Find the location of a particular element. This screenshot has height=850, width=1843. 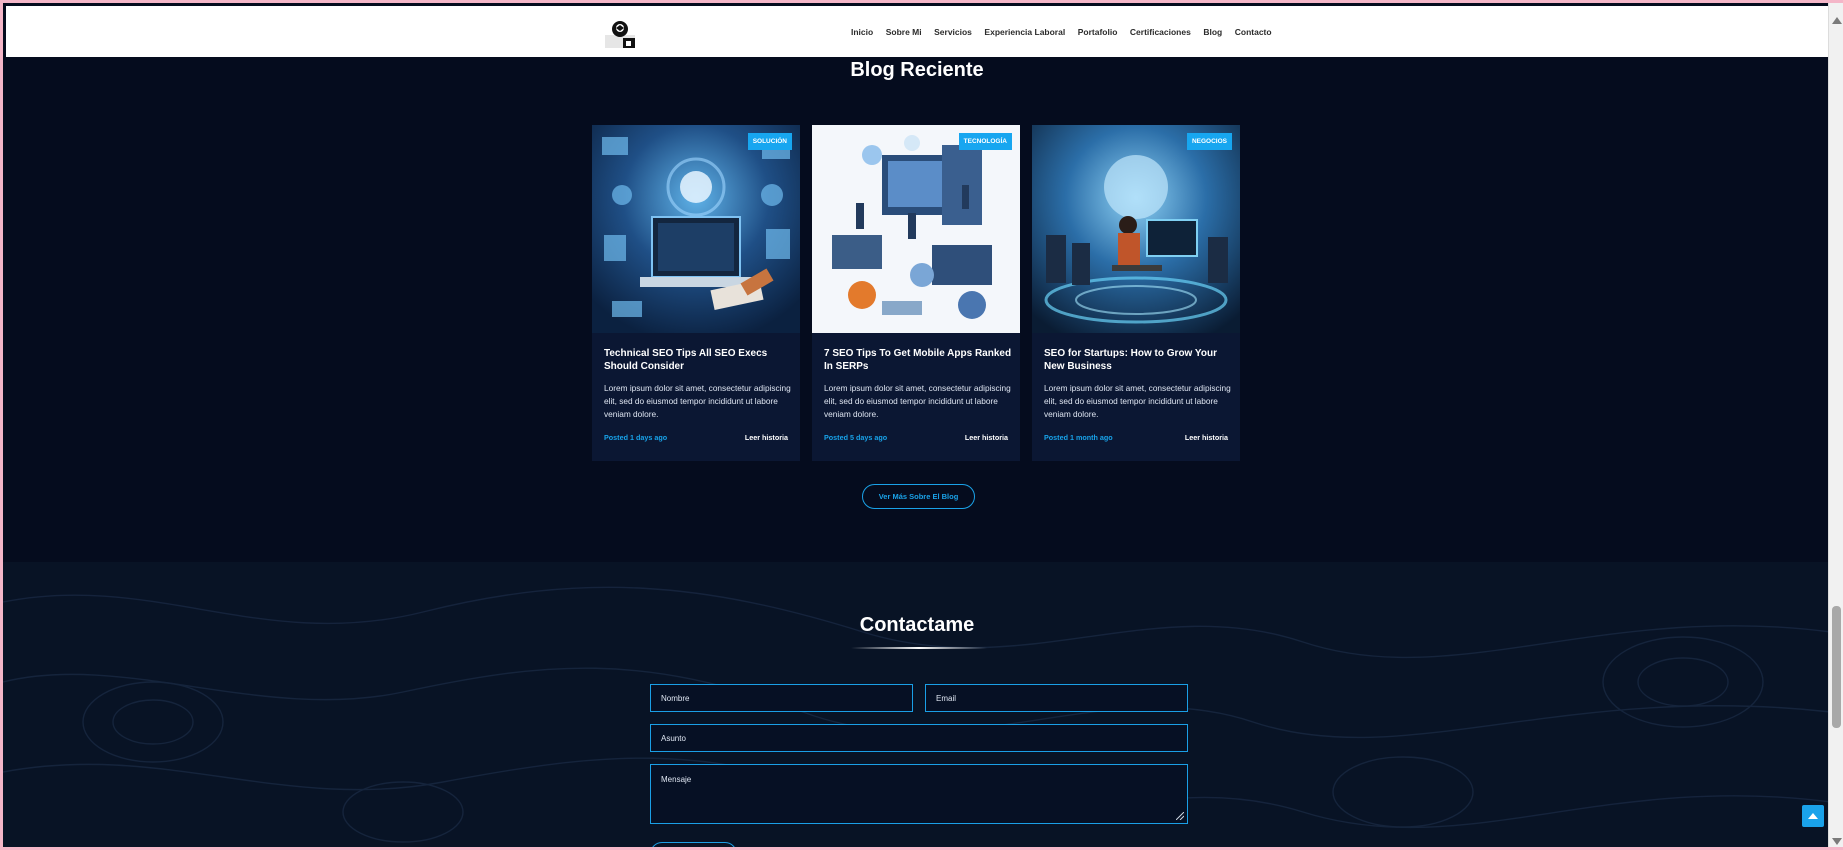

nav-link-experiencia: Experiencia Laboral is located at coordinates (1024, 32).